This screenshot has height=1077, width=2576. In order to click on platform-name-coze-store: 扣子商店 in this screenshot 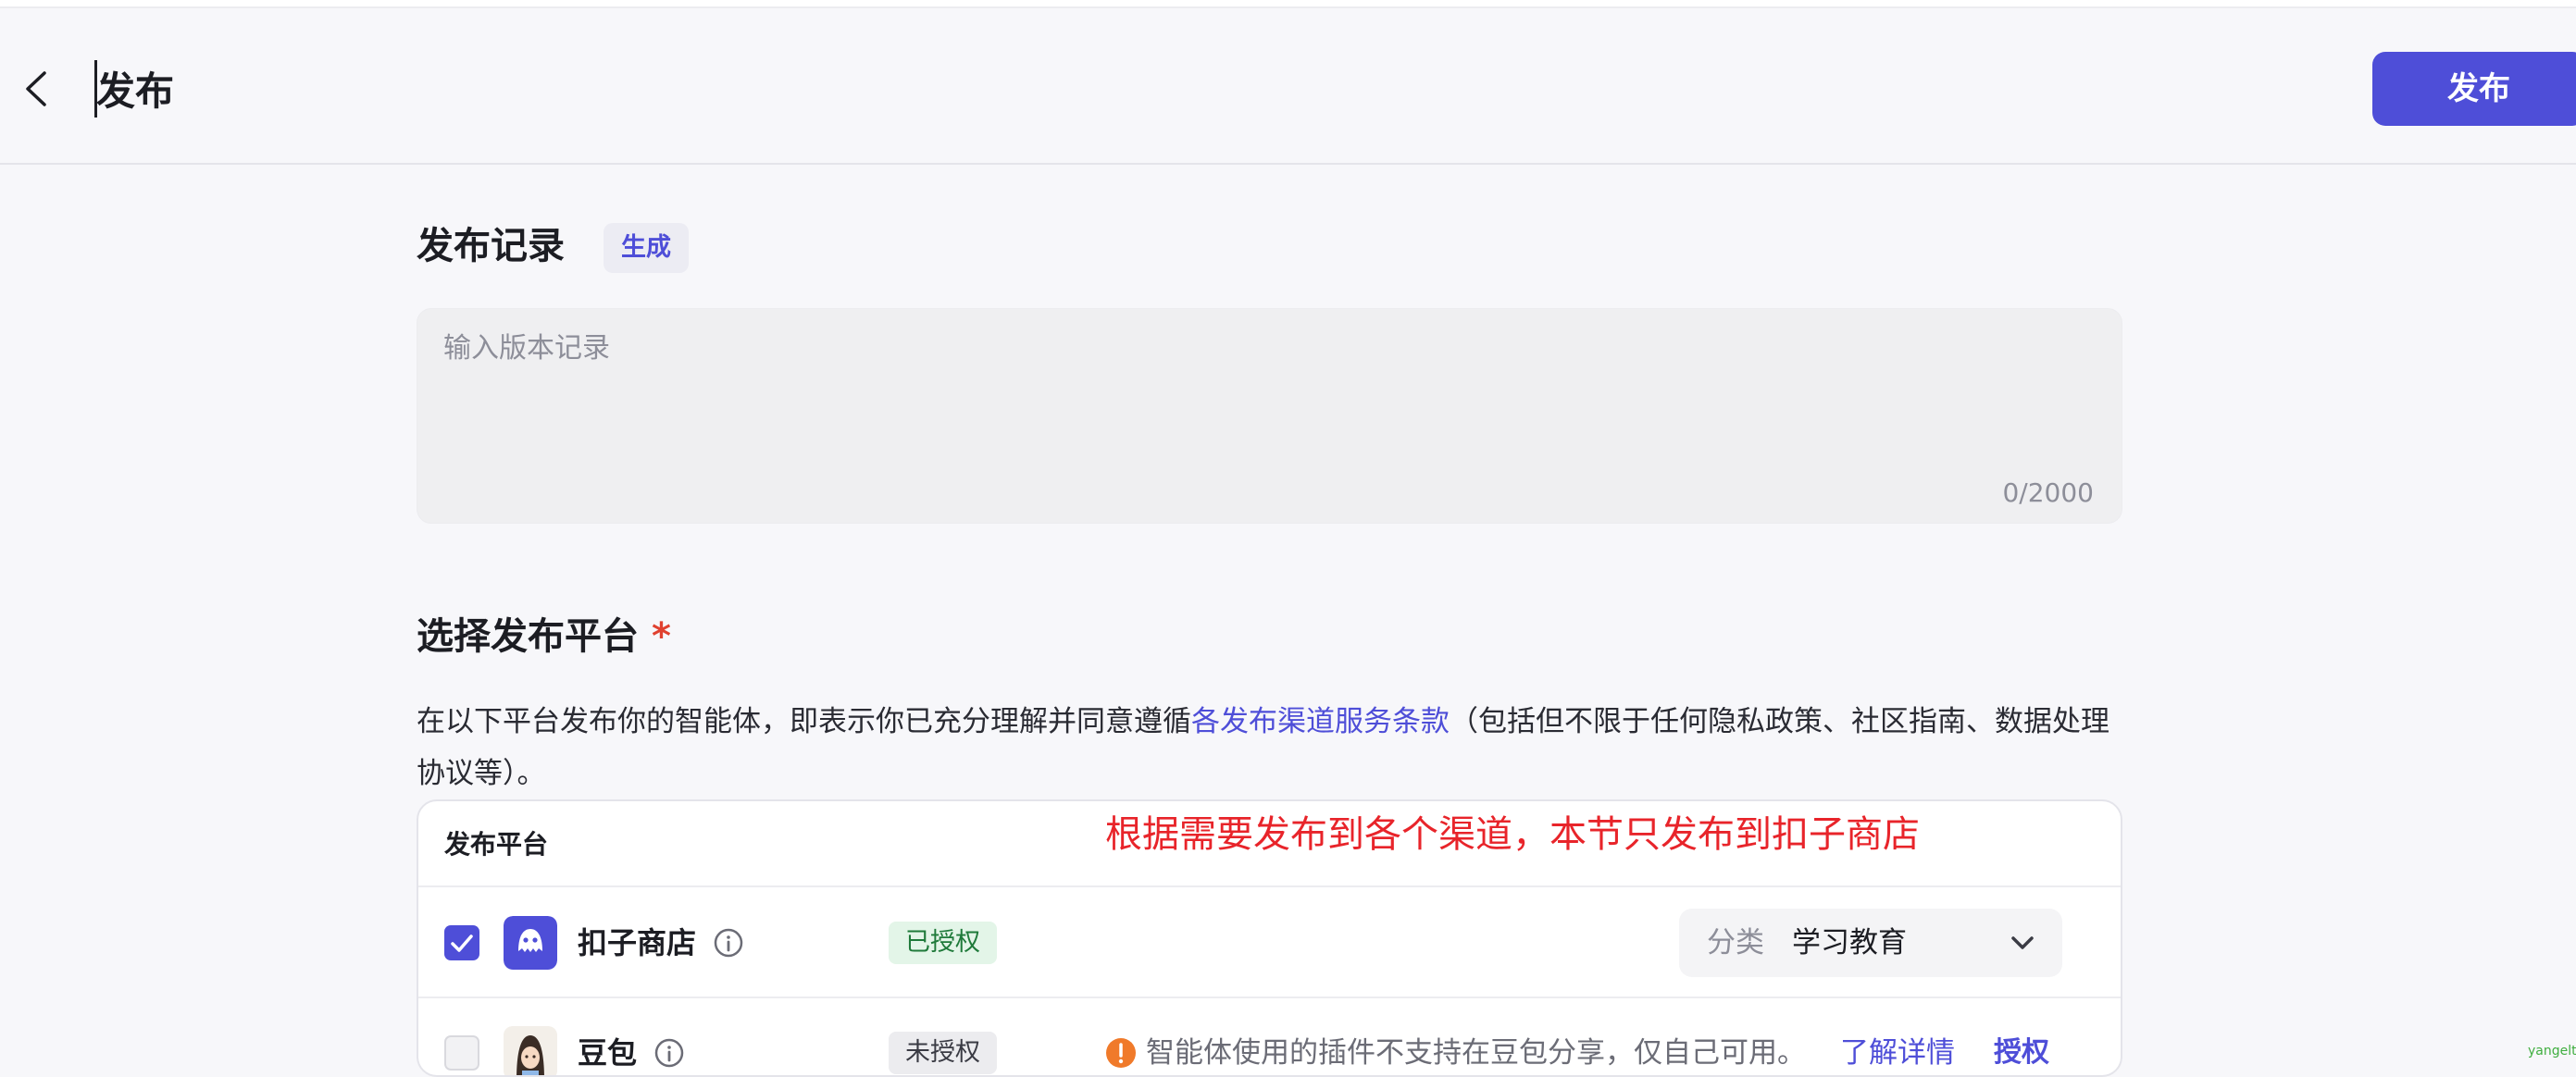, I will do `click(637, 942)`.